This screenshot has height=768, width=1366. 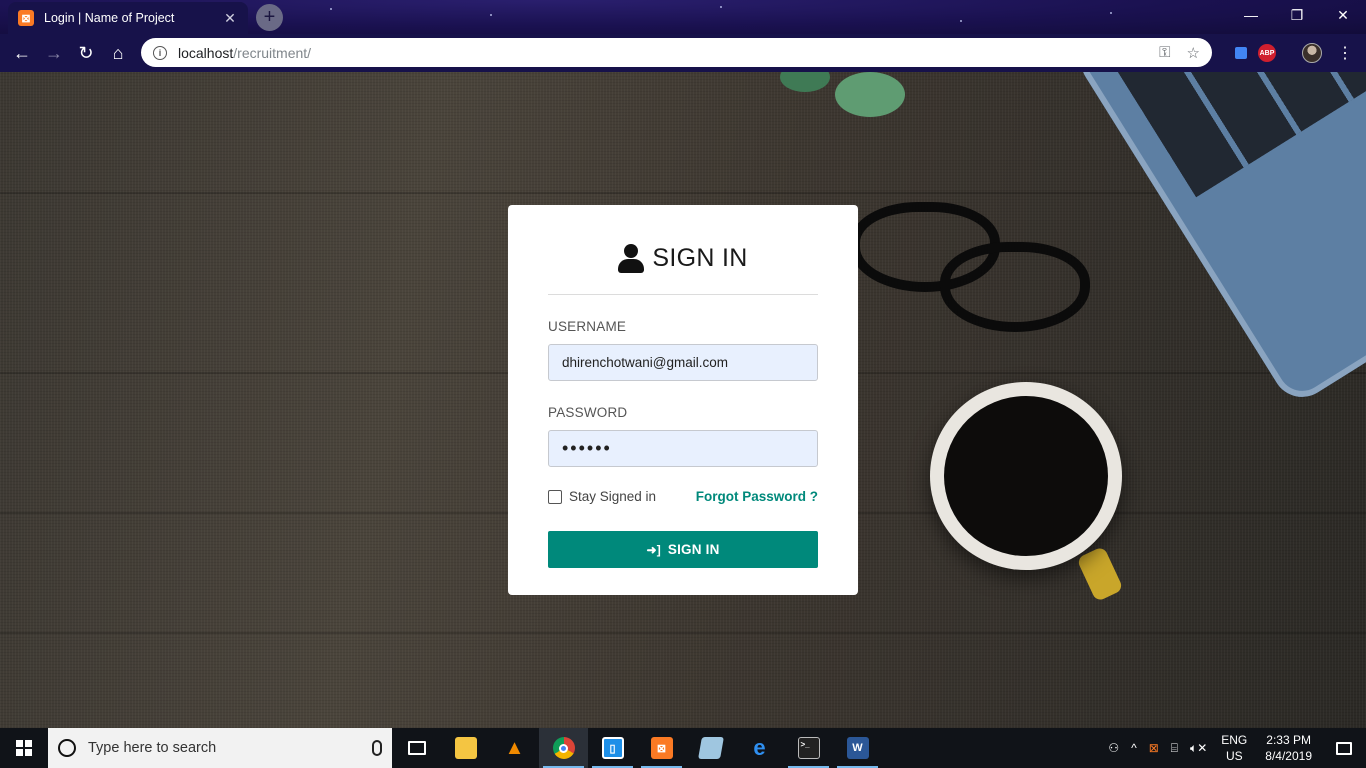 I want to click on laptop-image, so click(x=1218, y=240).